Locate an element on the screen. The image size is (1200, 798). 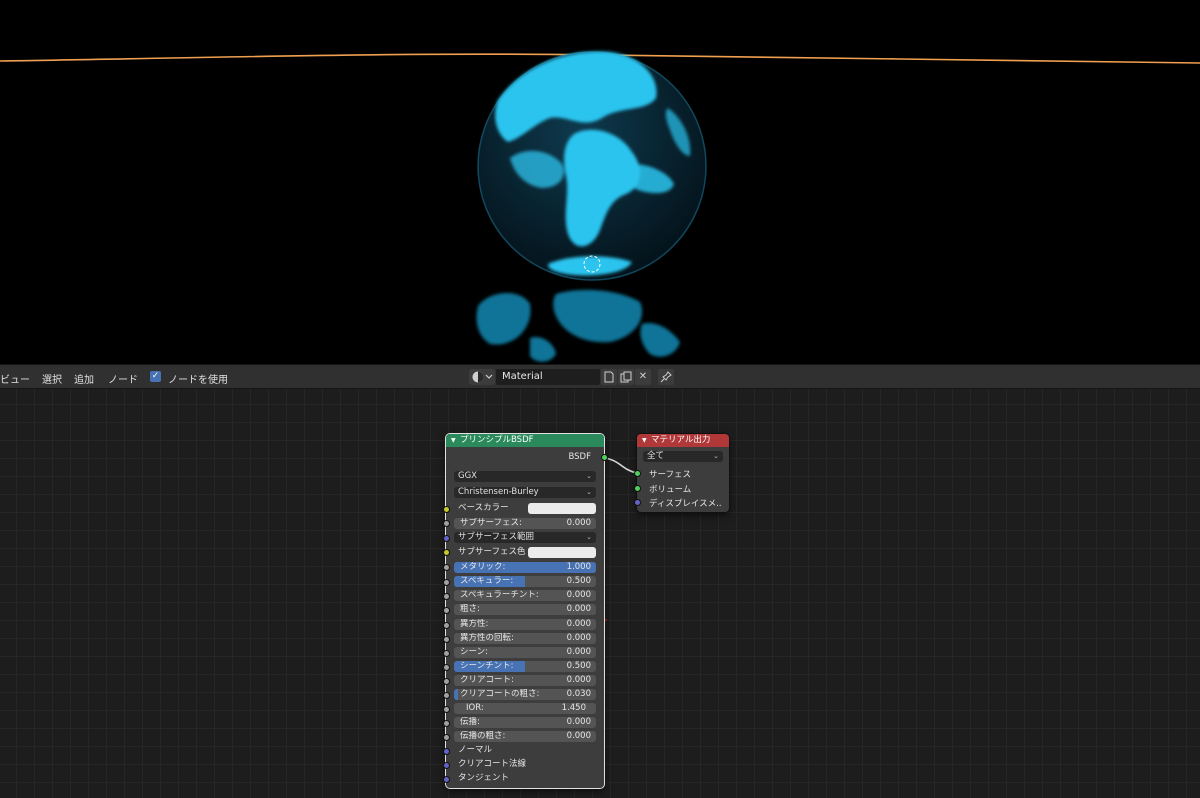
anisotropic-rotation-label: 異方性の回転: is located at coordinates (487, 638).